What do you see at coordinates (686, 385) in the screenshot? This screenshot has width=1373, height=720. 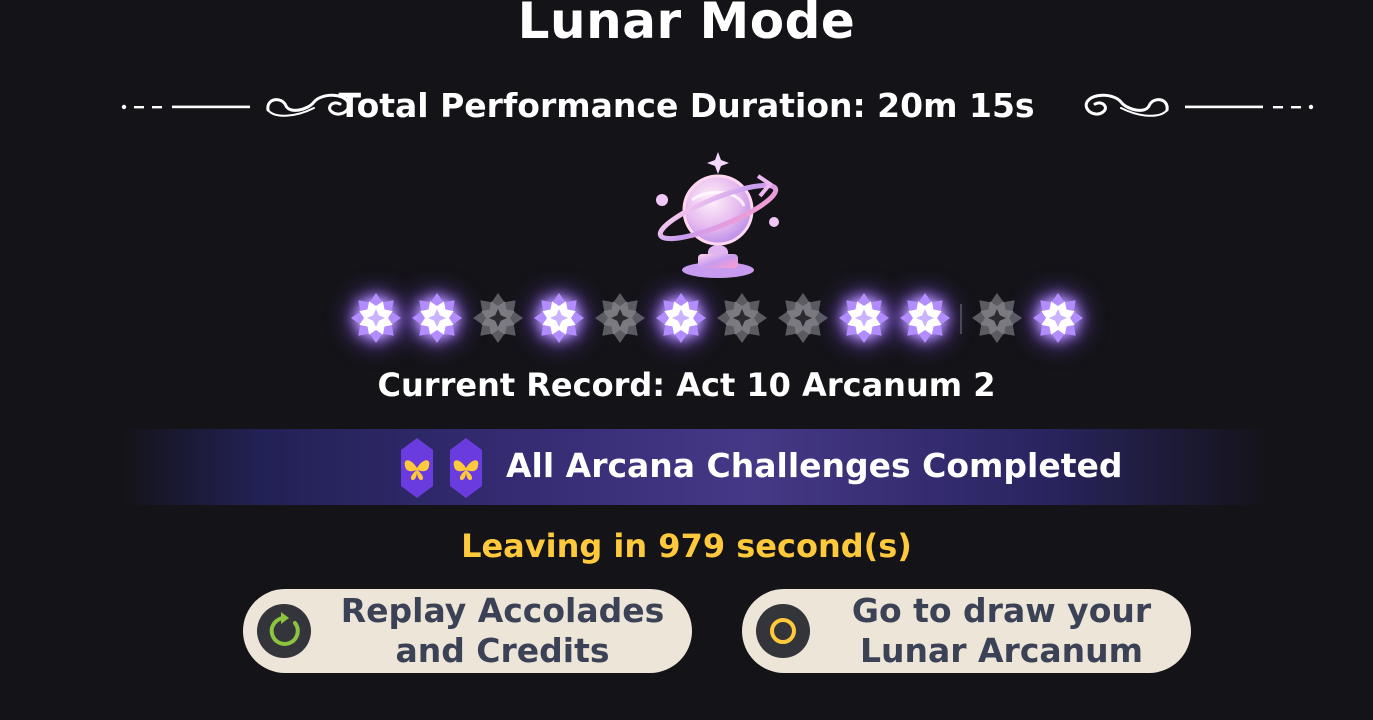 I see `current-record-label: Current Record: Act 10 Arcanum 2` at bounding box center [686, 385].